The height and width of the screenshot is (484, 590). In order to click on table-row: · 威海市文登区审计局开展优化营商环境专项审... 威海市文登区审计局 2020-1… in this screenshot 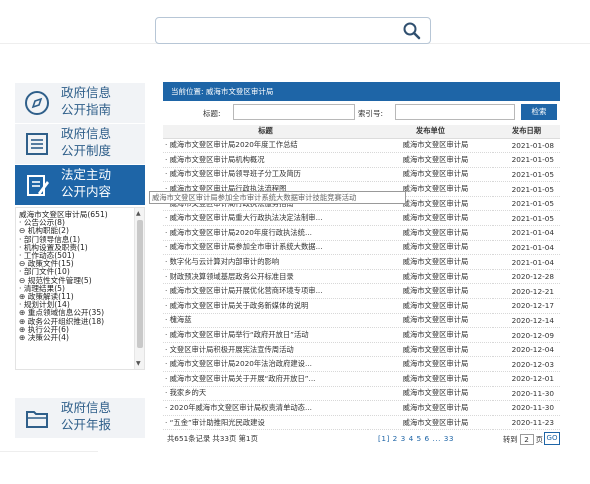, I will do `click(361, 291)`.